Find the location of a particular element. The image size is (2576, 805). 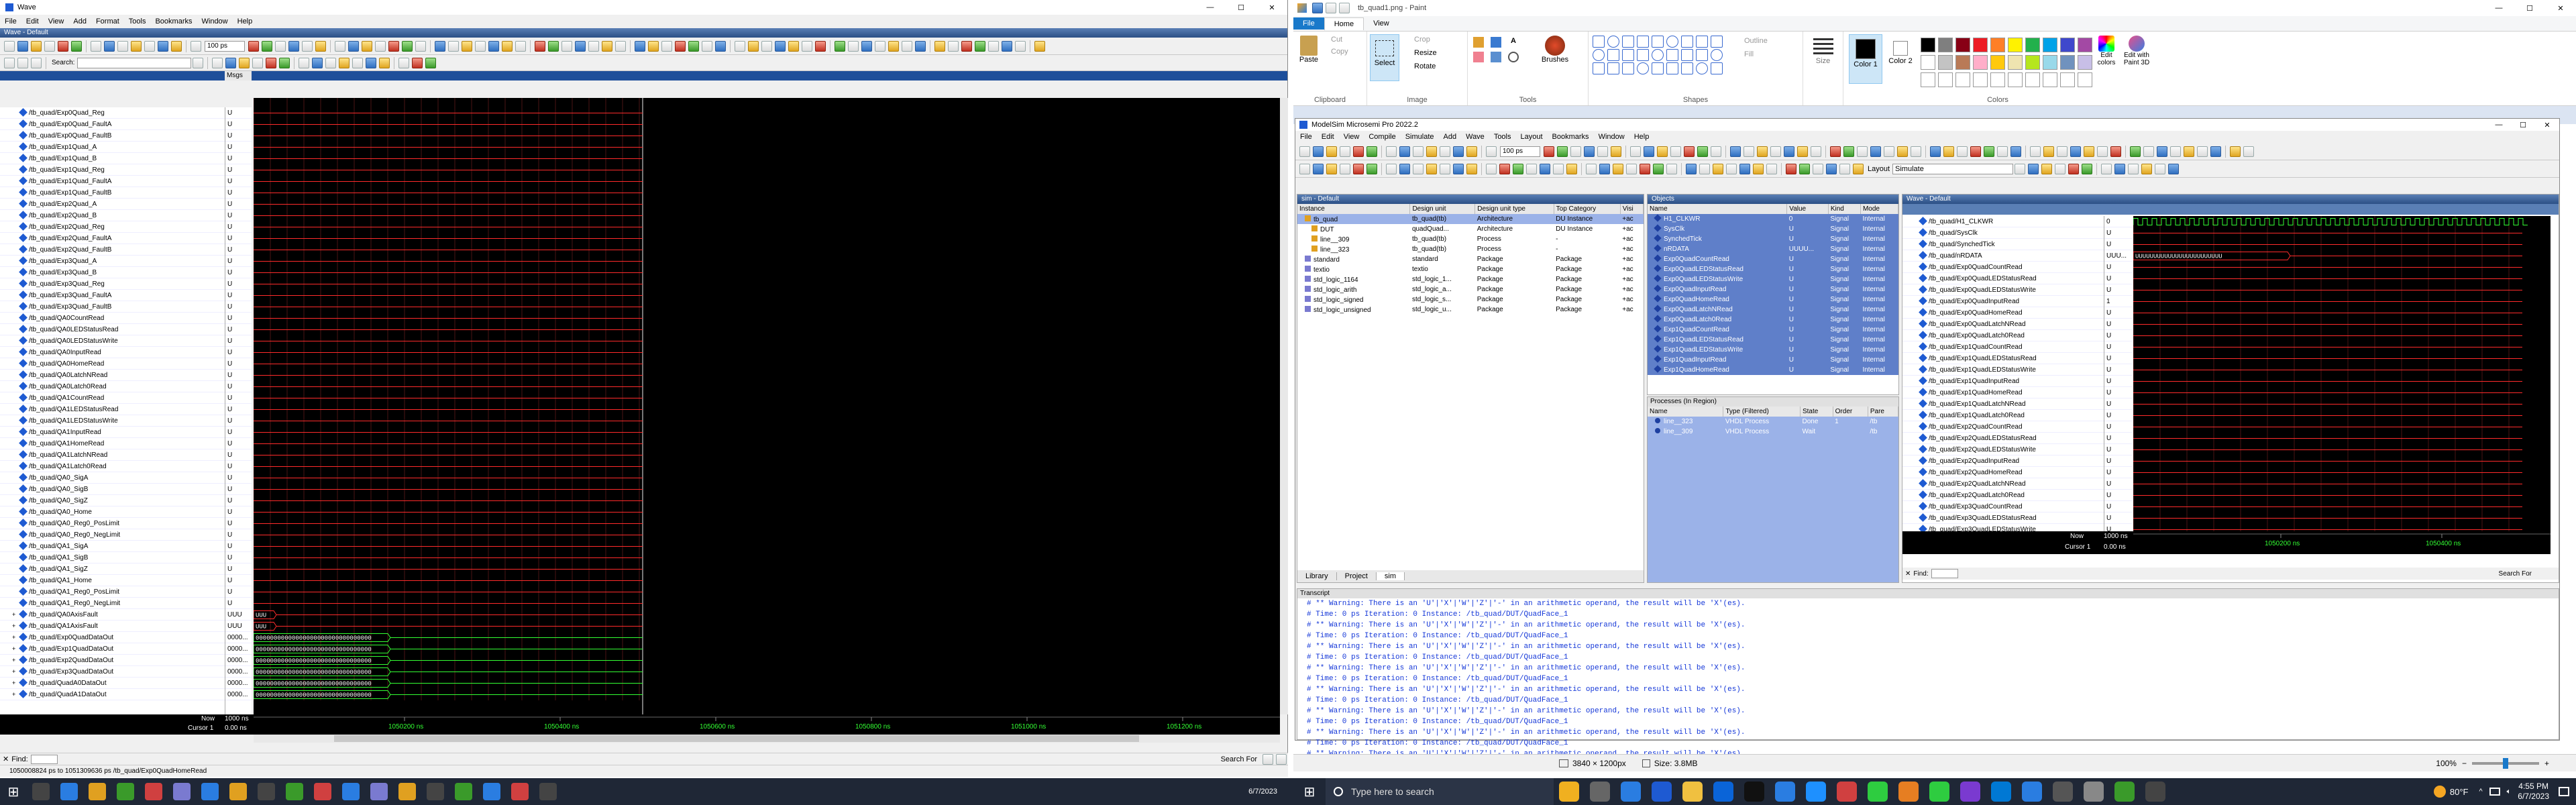

layout-select: Simulate is located at coordinates (1953, 168).